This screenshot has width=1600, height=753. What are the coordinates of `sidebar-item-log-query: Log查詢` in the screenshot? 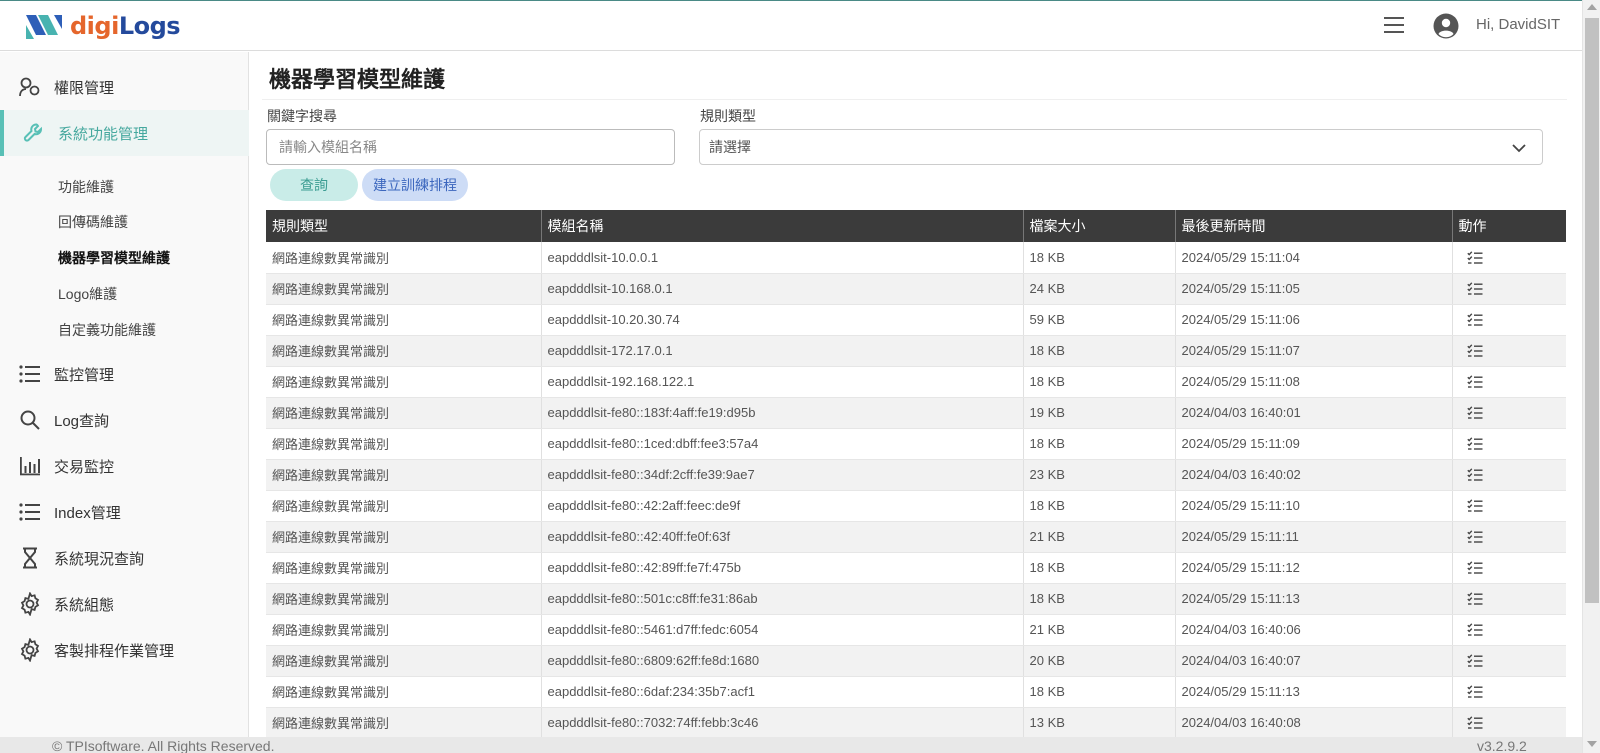 It's located at (124, 420).